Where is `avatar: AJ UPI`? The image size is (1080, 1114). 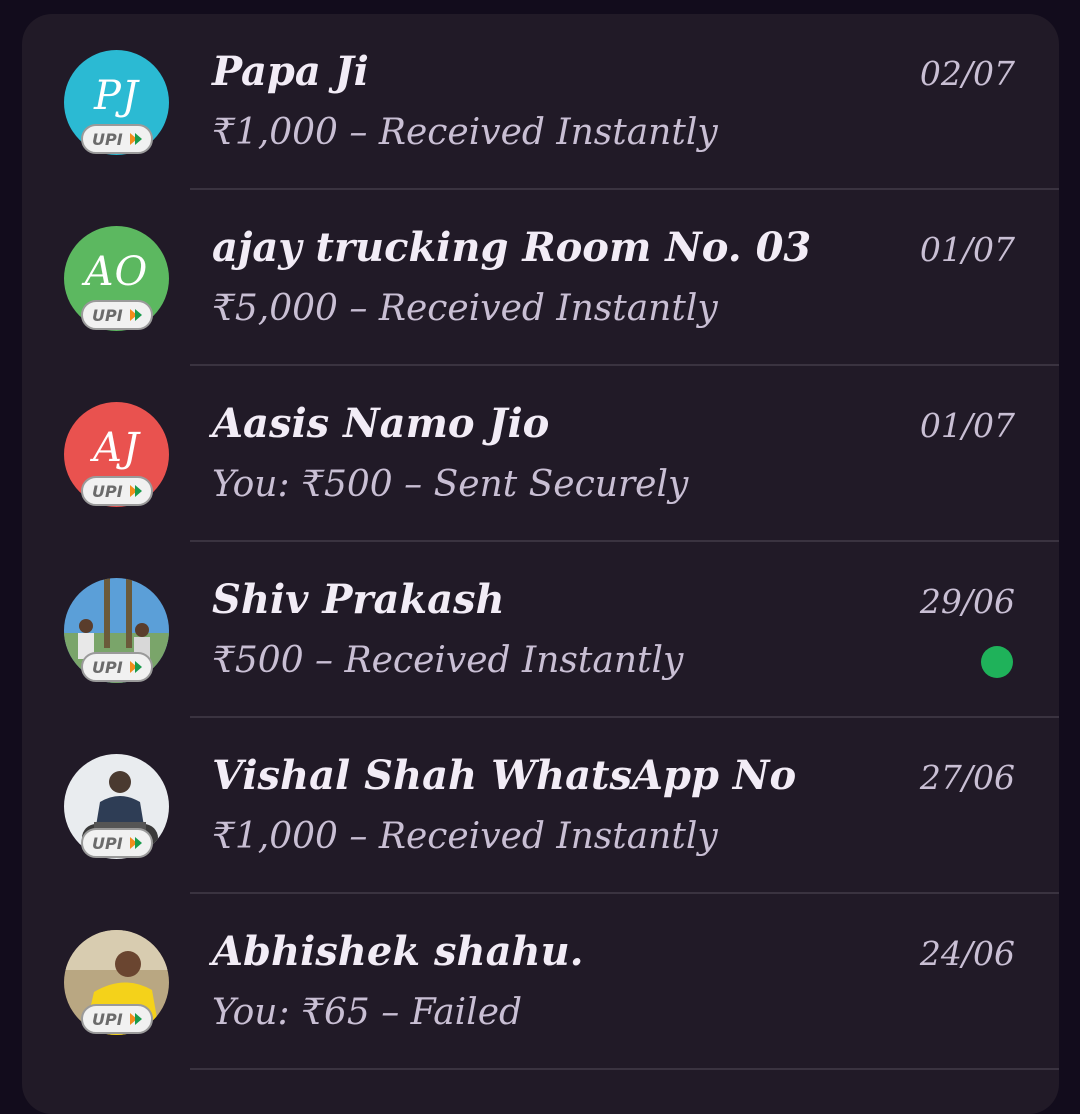 avatar: AJ UPI is located at coordinates (116, 454).